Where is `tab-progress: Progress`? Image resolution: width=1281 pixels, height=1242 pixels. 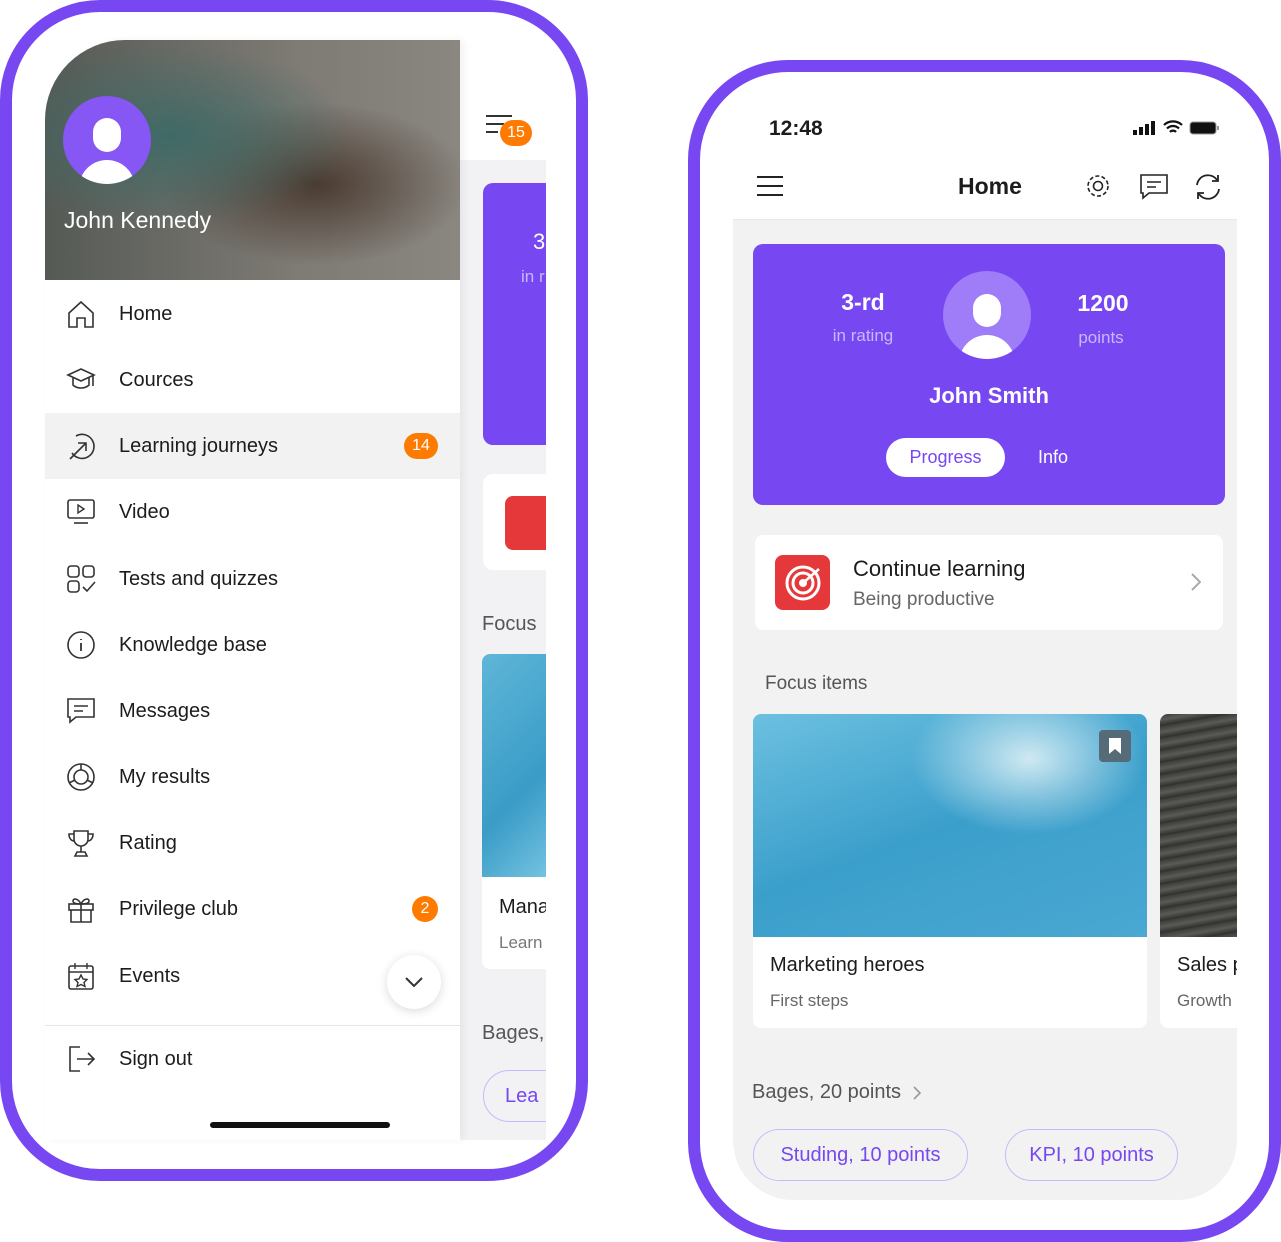 tab-progress: Progress is located at coordinates (945, 457).